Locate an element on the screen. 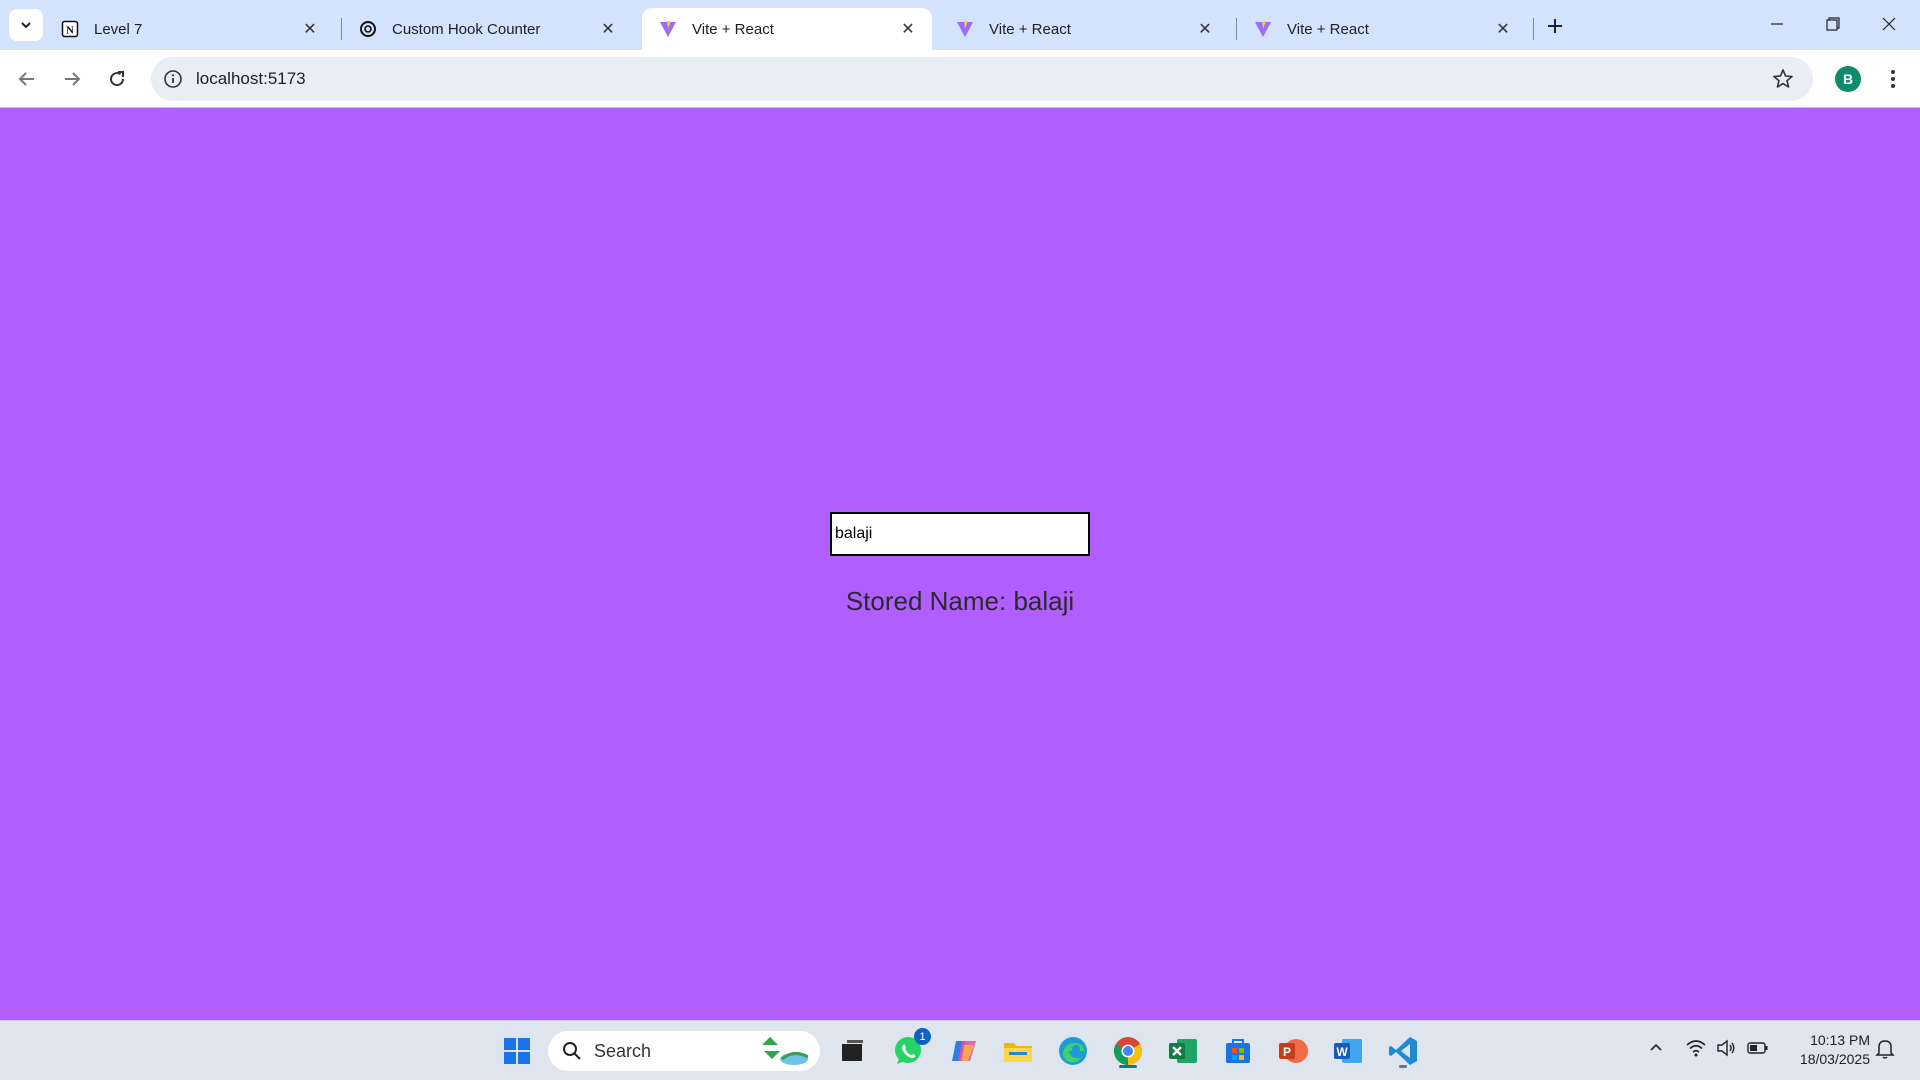 This screenshot has height=1080, width=1920. restore-button is located at coordinates (1833, 24).